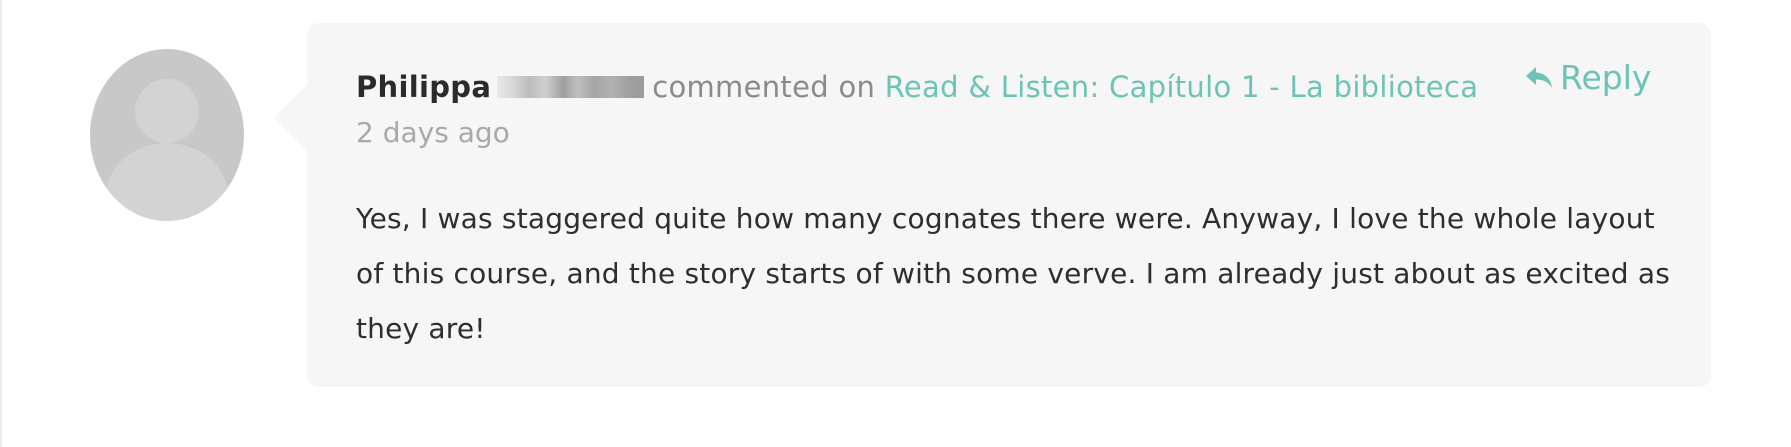 The width and height of the screenshot is (1791, 447). What do you see at coordinates (167, 150) in the screenshot?
I see `user-silhouette-icon` at bounding box center [167, 150].